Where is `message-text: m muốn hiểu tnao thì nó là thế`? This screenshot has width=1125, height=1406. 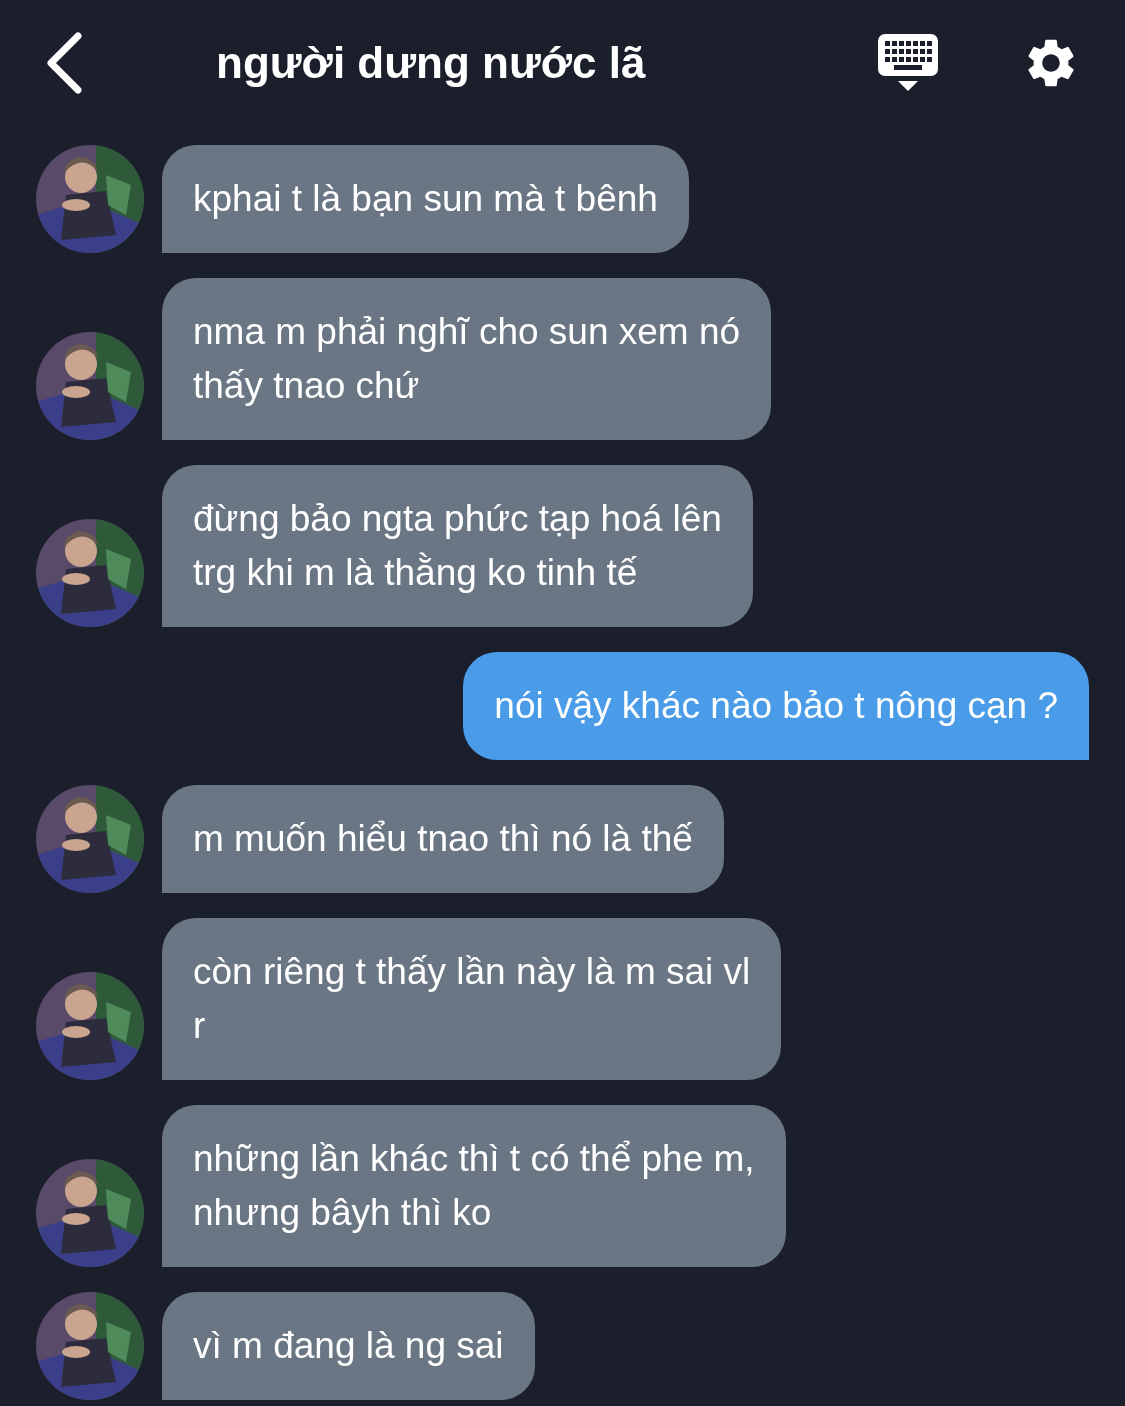
message-text: m muốn hiểu tnao thì nó là thế is located at coordinates (443, 839).